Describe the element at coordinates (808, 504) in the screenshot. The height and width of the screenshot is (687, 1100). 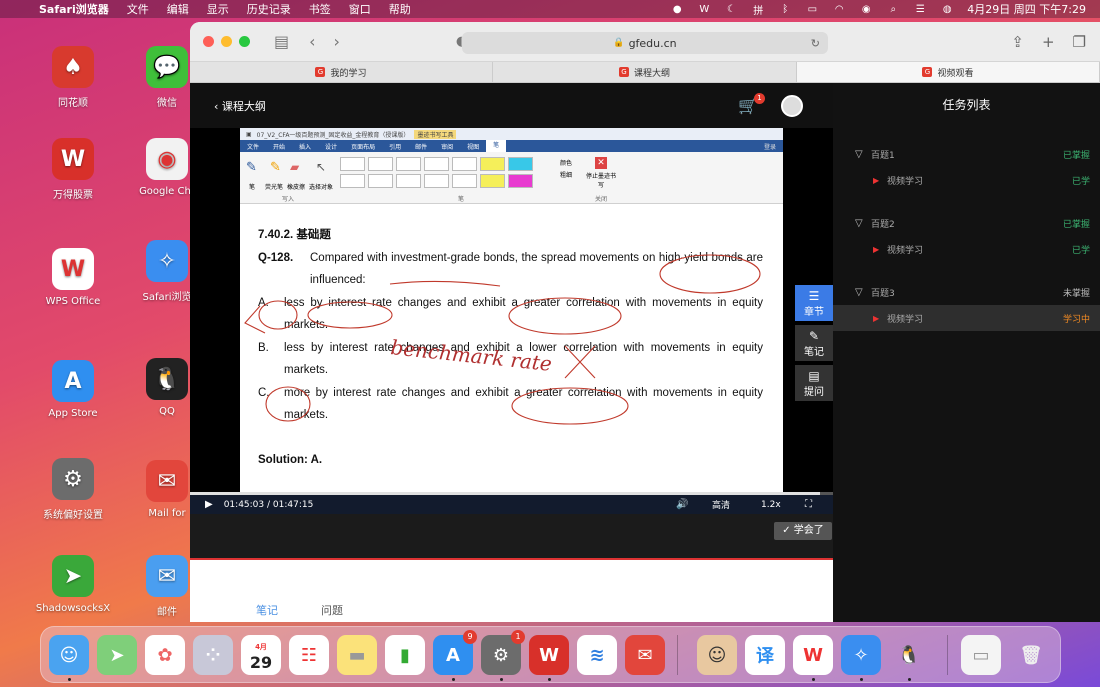
I see `fullscreen-icon: ⛶` at that location.